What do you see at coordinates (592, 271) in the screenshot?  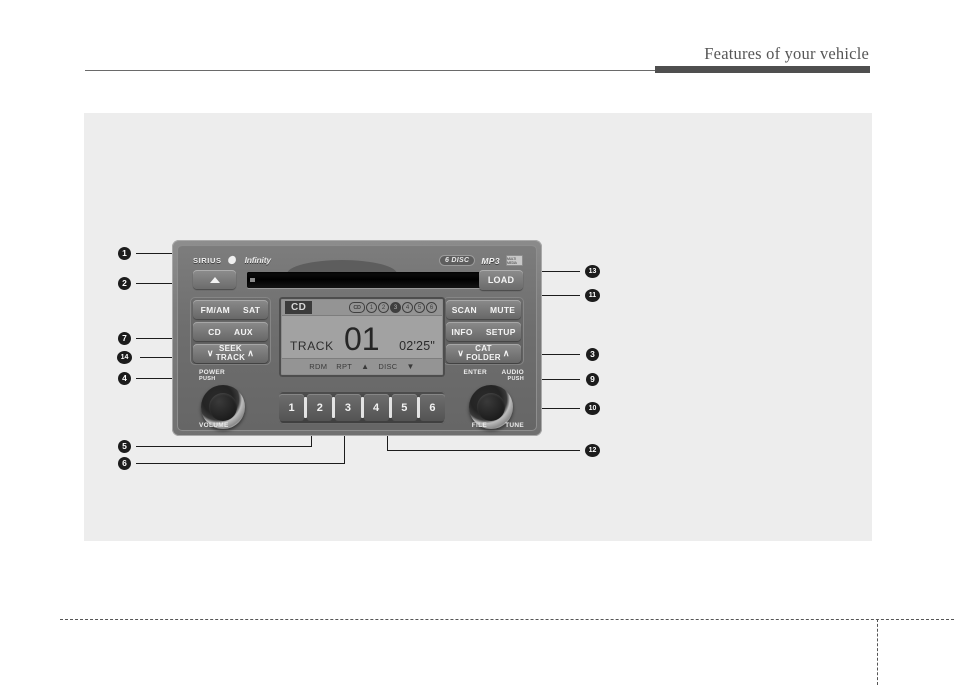 I see `callout-13: 13` at bounding box center [592, 271].